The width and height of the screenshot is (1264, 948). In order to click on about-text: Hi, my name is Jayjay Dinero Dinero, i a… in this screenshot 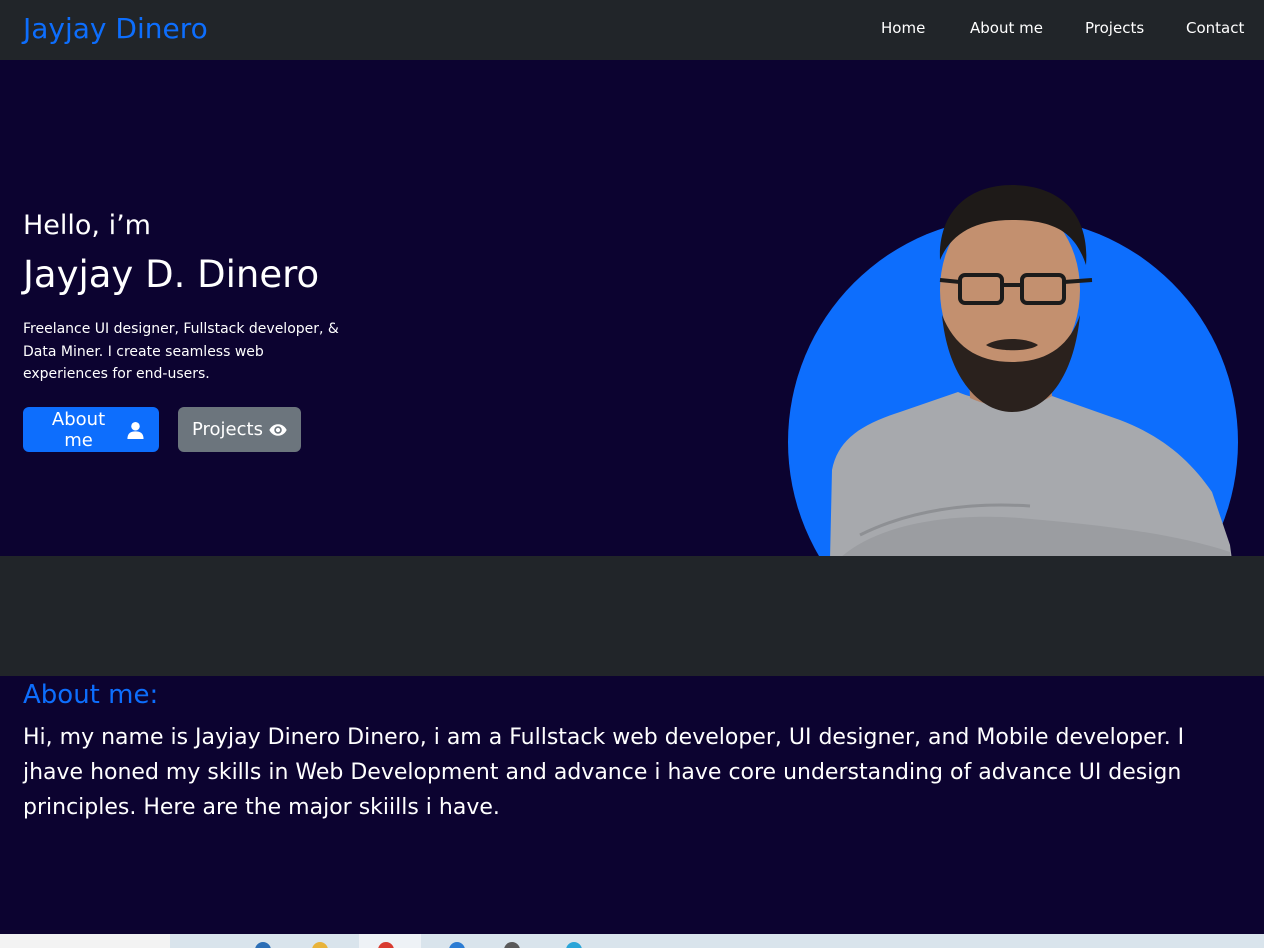, I will do `click(604, 772)`.